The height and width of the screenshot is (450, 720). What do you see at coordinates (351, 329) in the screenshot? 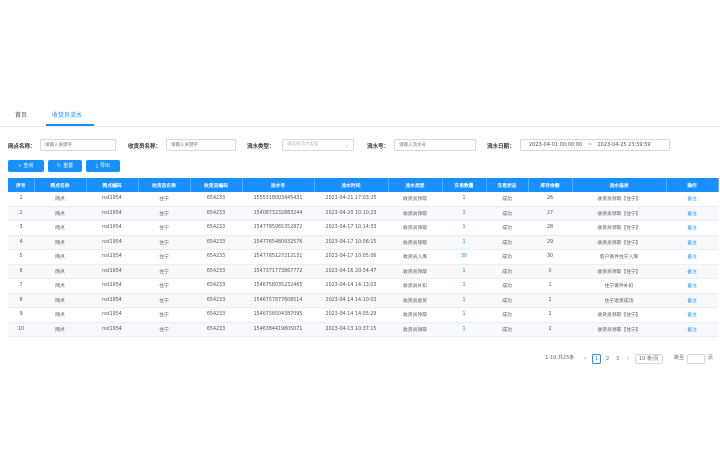
I see `table-cell: 2023-04-13 10:37:15` at bounding box center [351, 329].